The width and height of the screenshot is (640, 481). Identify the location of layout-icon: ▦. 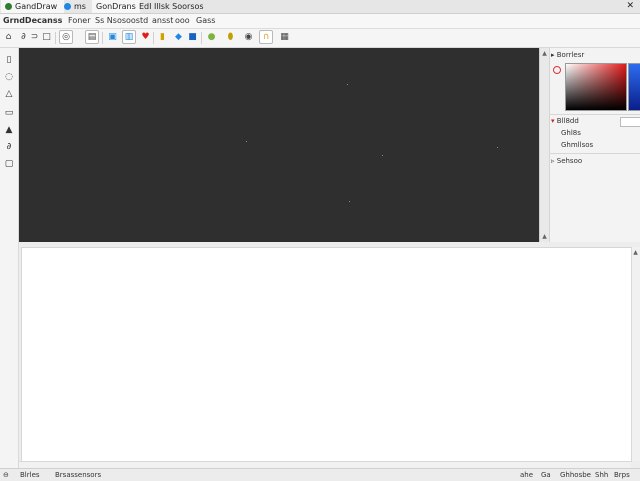
(284, 37).